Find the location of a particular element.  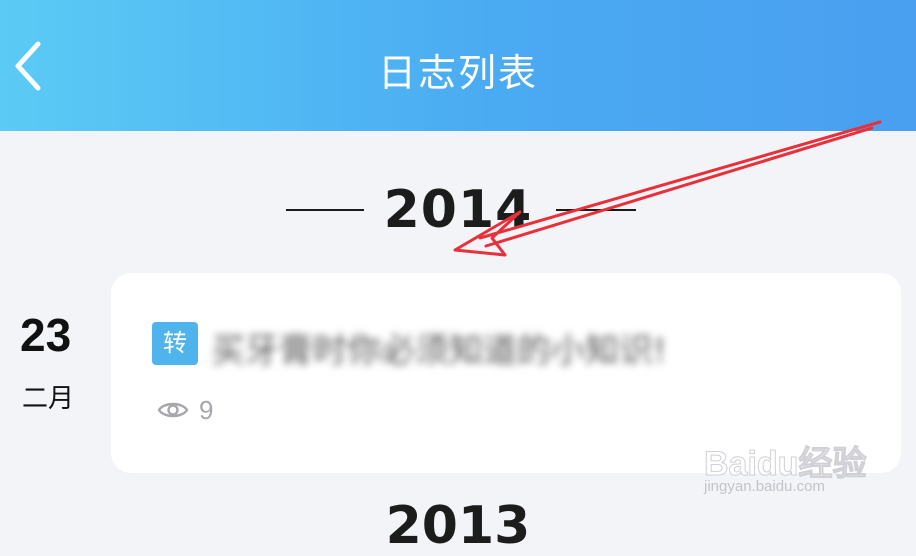

year-divider-left is located at coordinates (325, 210).